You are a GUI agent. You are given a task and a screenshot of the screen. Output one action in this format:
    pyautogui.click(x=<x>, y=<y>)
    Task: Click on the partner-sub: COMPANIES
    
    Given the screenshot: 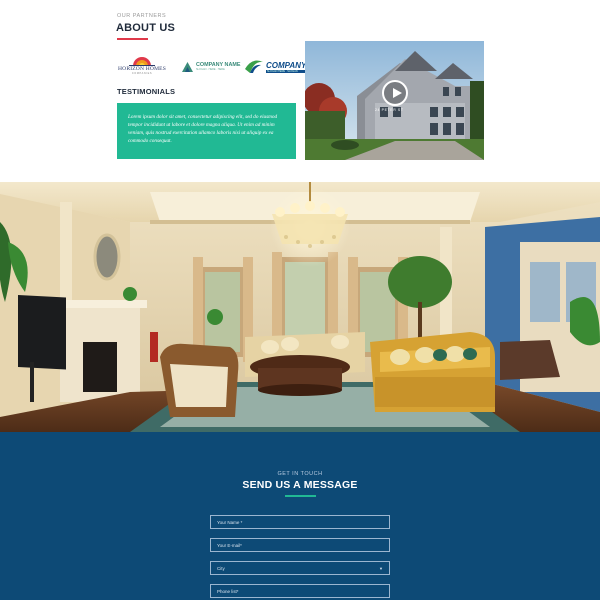 What is the action you would take?
    pyautogui.click(x=142, y=73)
    